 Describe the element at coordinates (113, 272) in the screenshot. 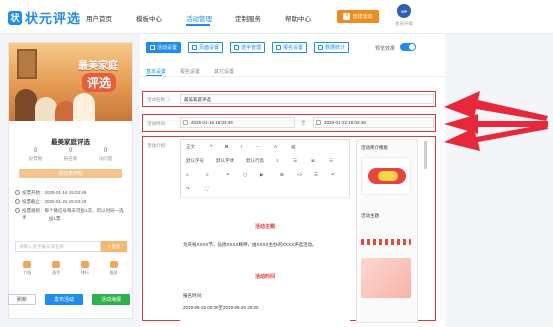

I see `tab-label: 报名` at that location.